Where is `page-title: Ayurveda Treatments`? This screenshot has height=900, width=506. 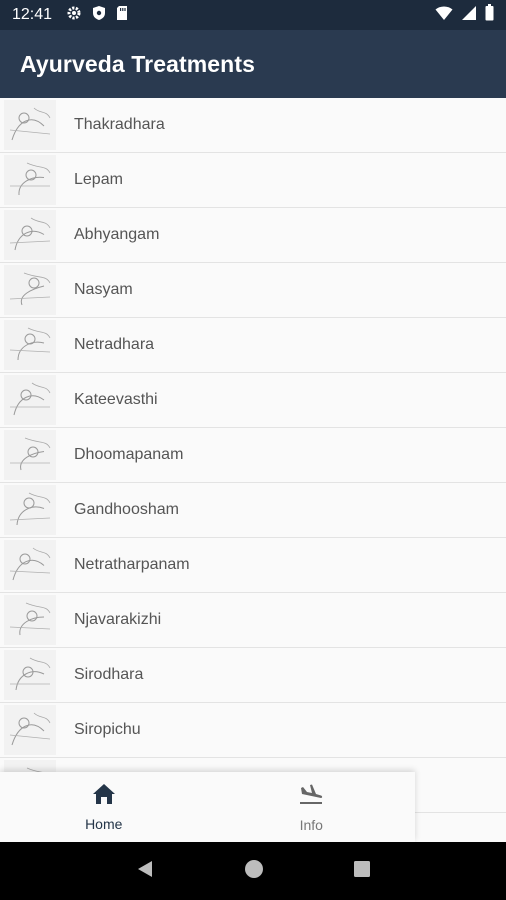 page-title: Ayurveda Treatments is located at coordinates (137, 63).